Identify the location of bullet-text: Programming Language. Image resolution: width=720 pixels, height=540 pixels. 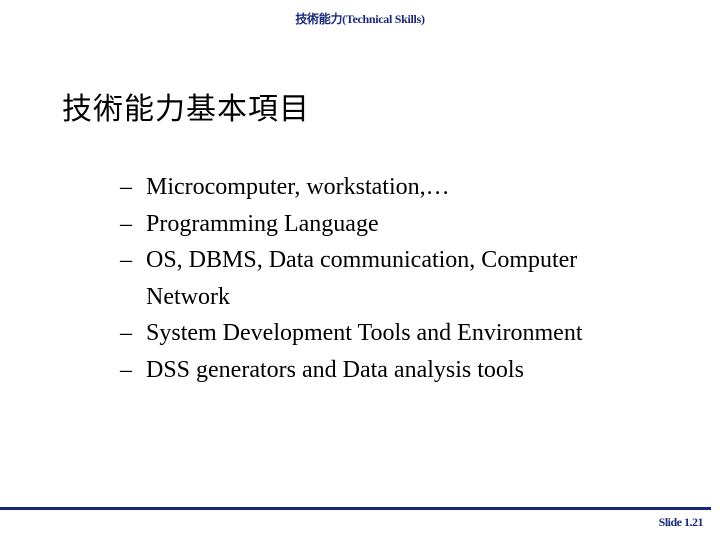
(262, 223).